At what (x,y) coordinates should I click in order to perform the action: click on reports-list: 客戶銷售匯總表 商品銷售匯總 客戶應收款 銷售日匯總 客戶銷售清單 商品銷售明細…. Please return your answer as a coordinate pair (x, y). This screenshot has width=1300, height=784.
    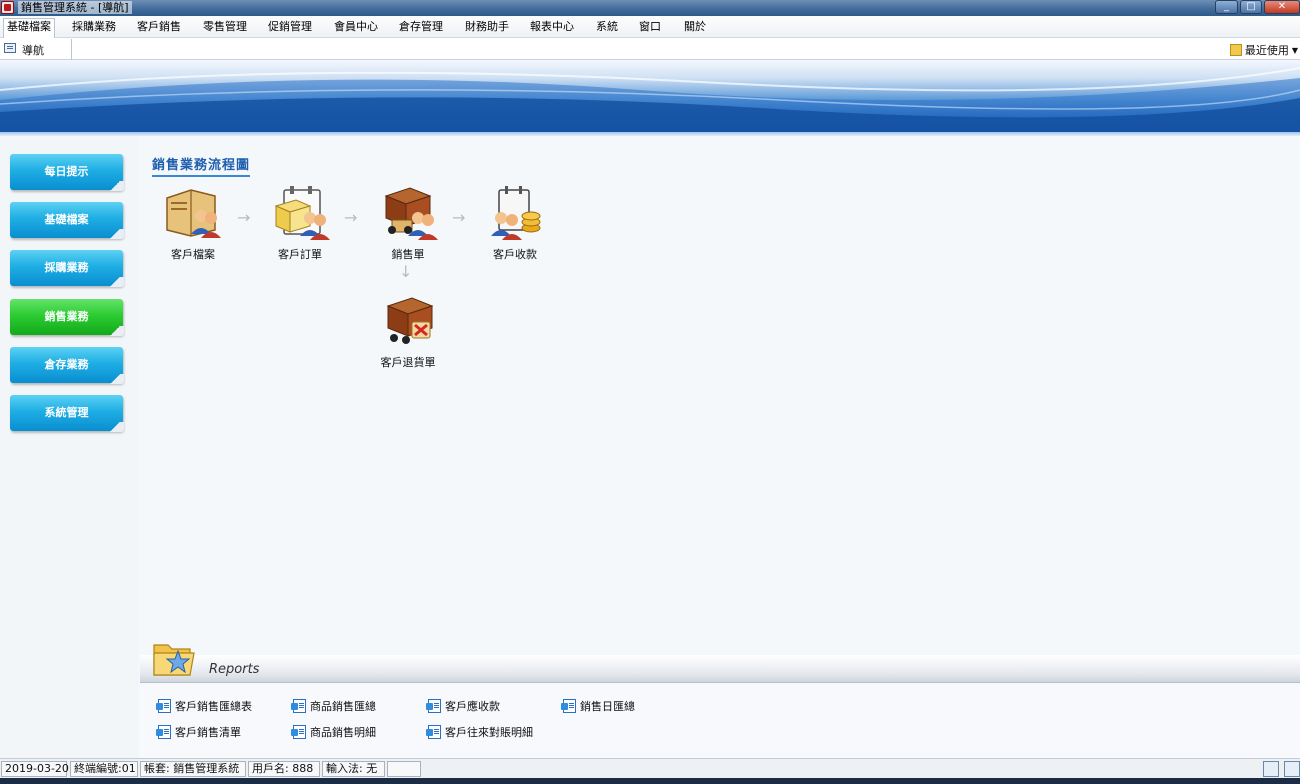
    Looking at the image, I should click on (720, 721).